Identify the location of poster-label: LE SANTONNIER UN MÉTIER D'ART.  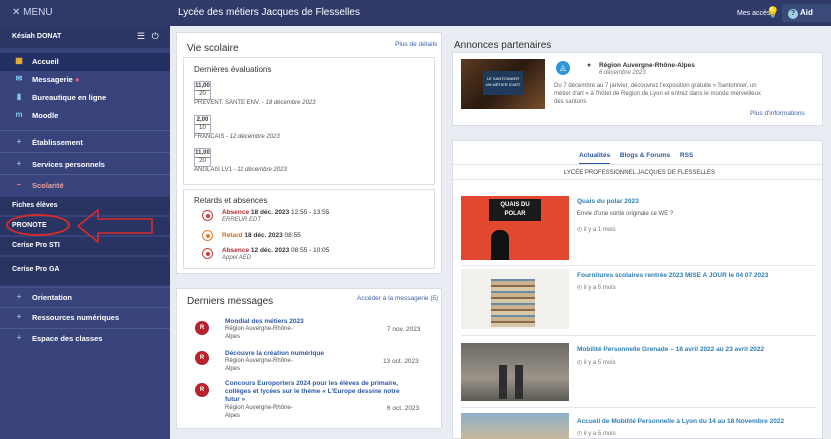
(503, 83).